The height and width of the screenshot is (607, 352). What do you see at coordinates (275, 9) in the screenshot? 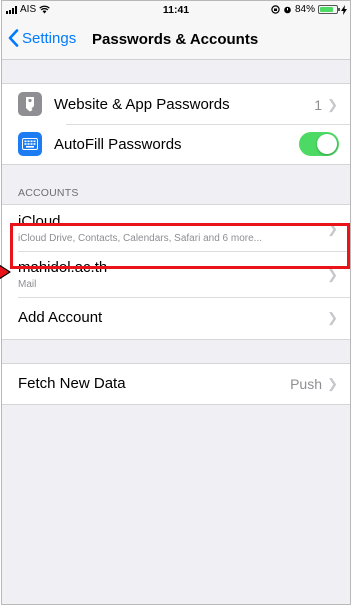
I see `orientation-lock-icon` at bounding box center [275, 9].